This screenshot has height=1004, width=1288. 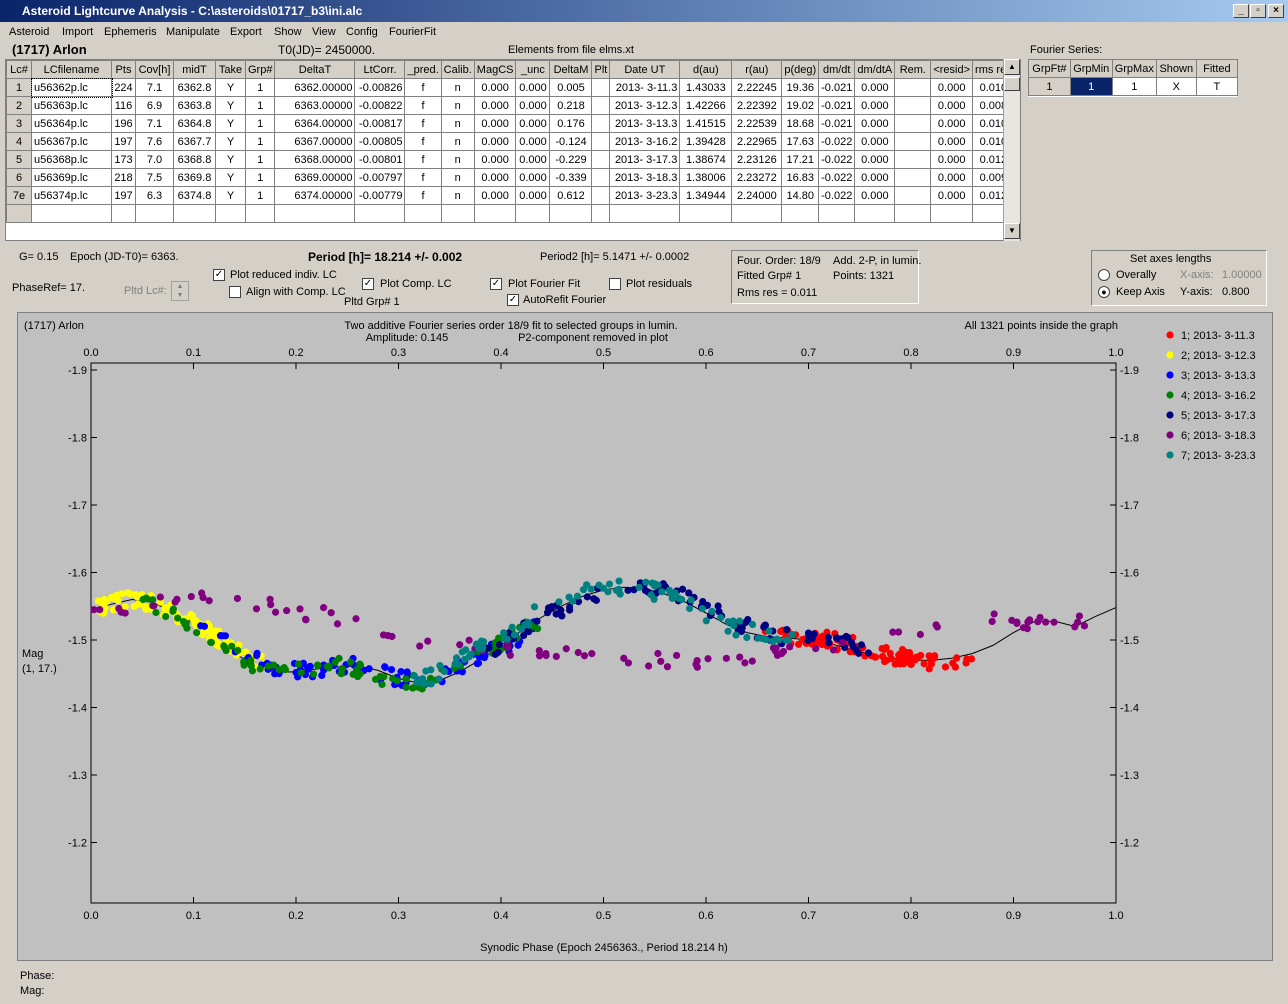 I want to click on menu-view: View, so click(x=324, y=32).